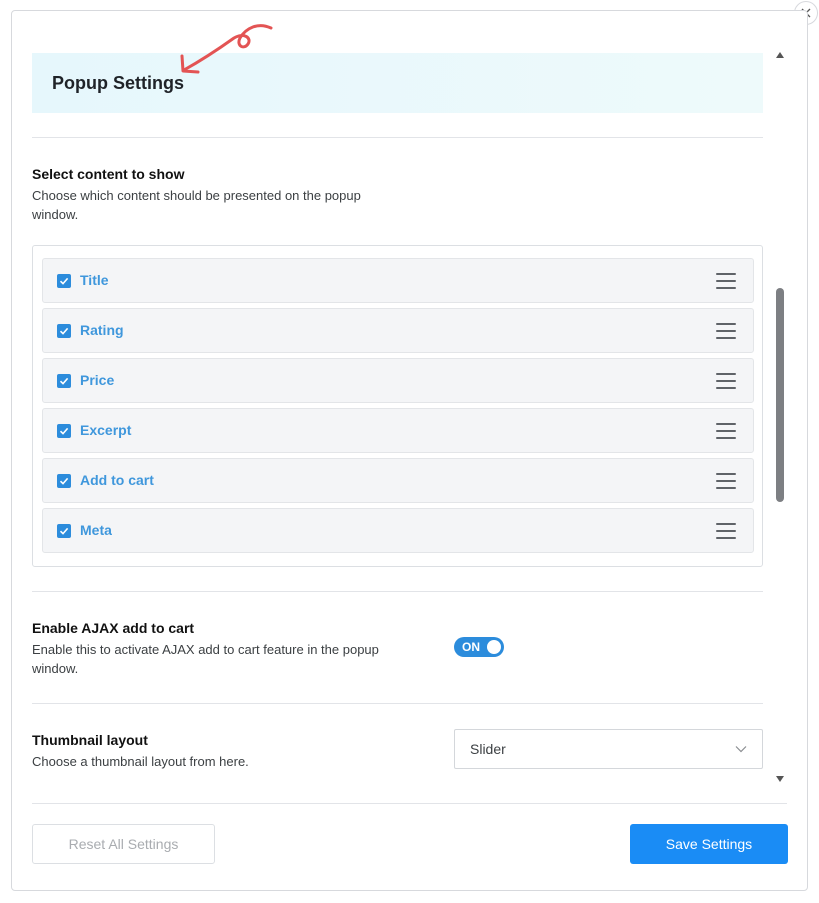 This screenshot has height=903, width=819. What do you see at coordinates (226, 49) in the screenshot?
I see `annotation-arrow-icon` at bounding box center [226, 49].